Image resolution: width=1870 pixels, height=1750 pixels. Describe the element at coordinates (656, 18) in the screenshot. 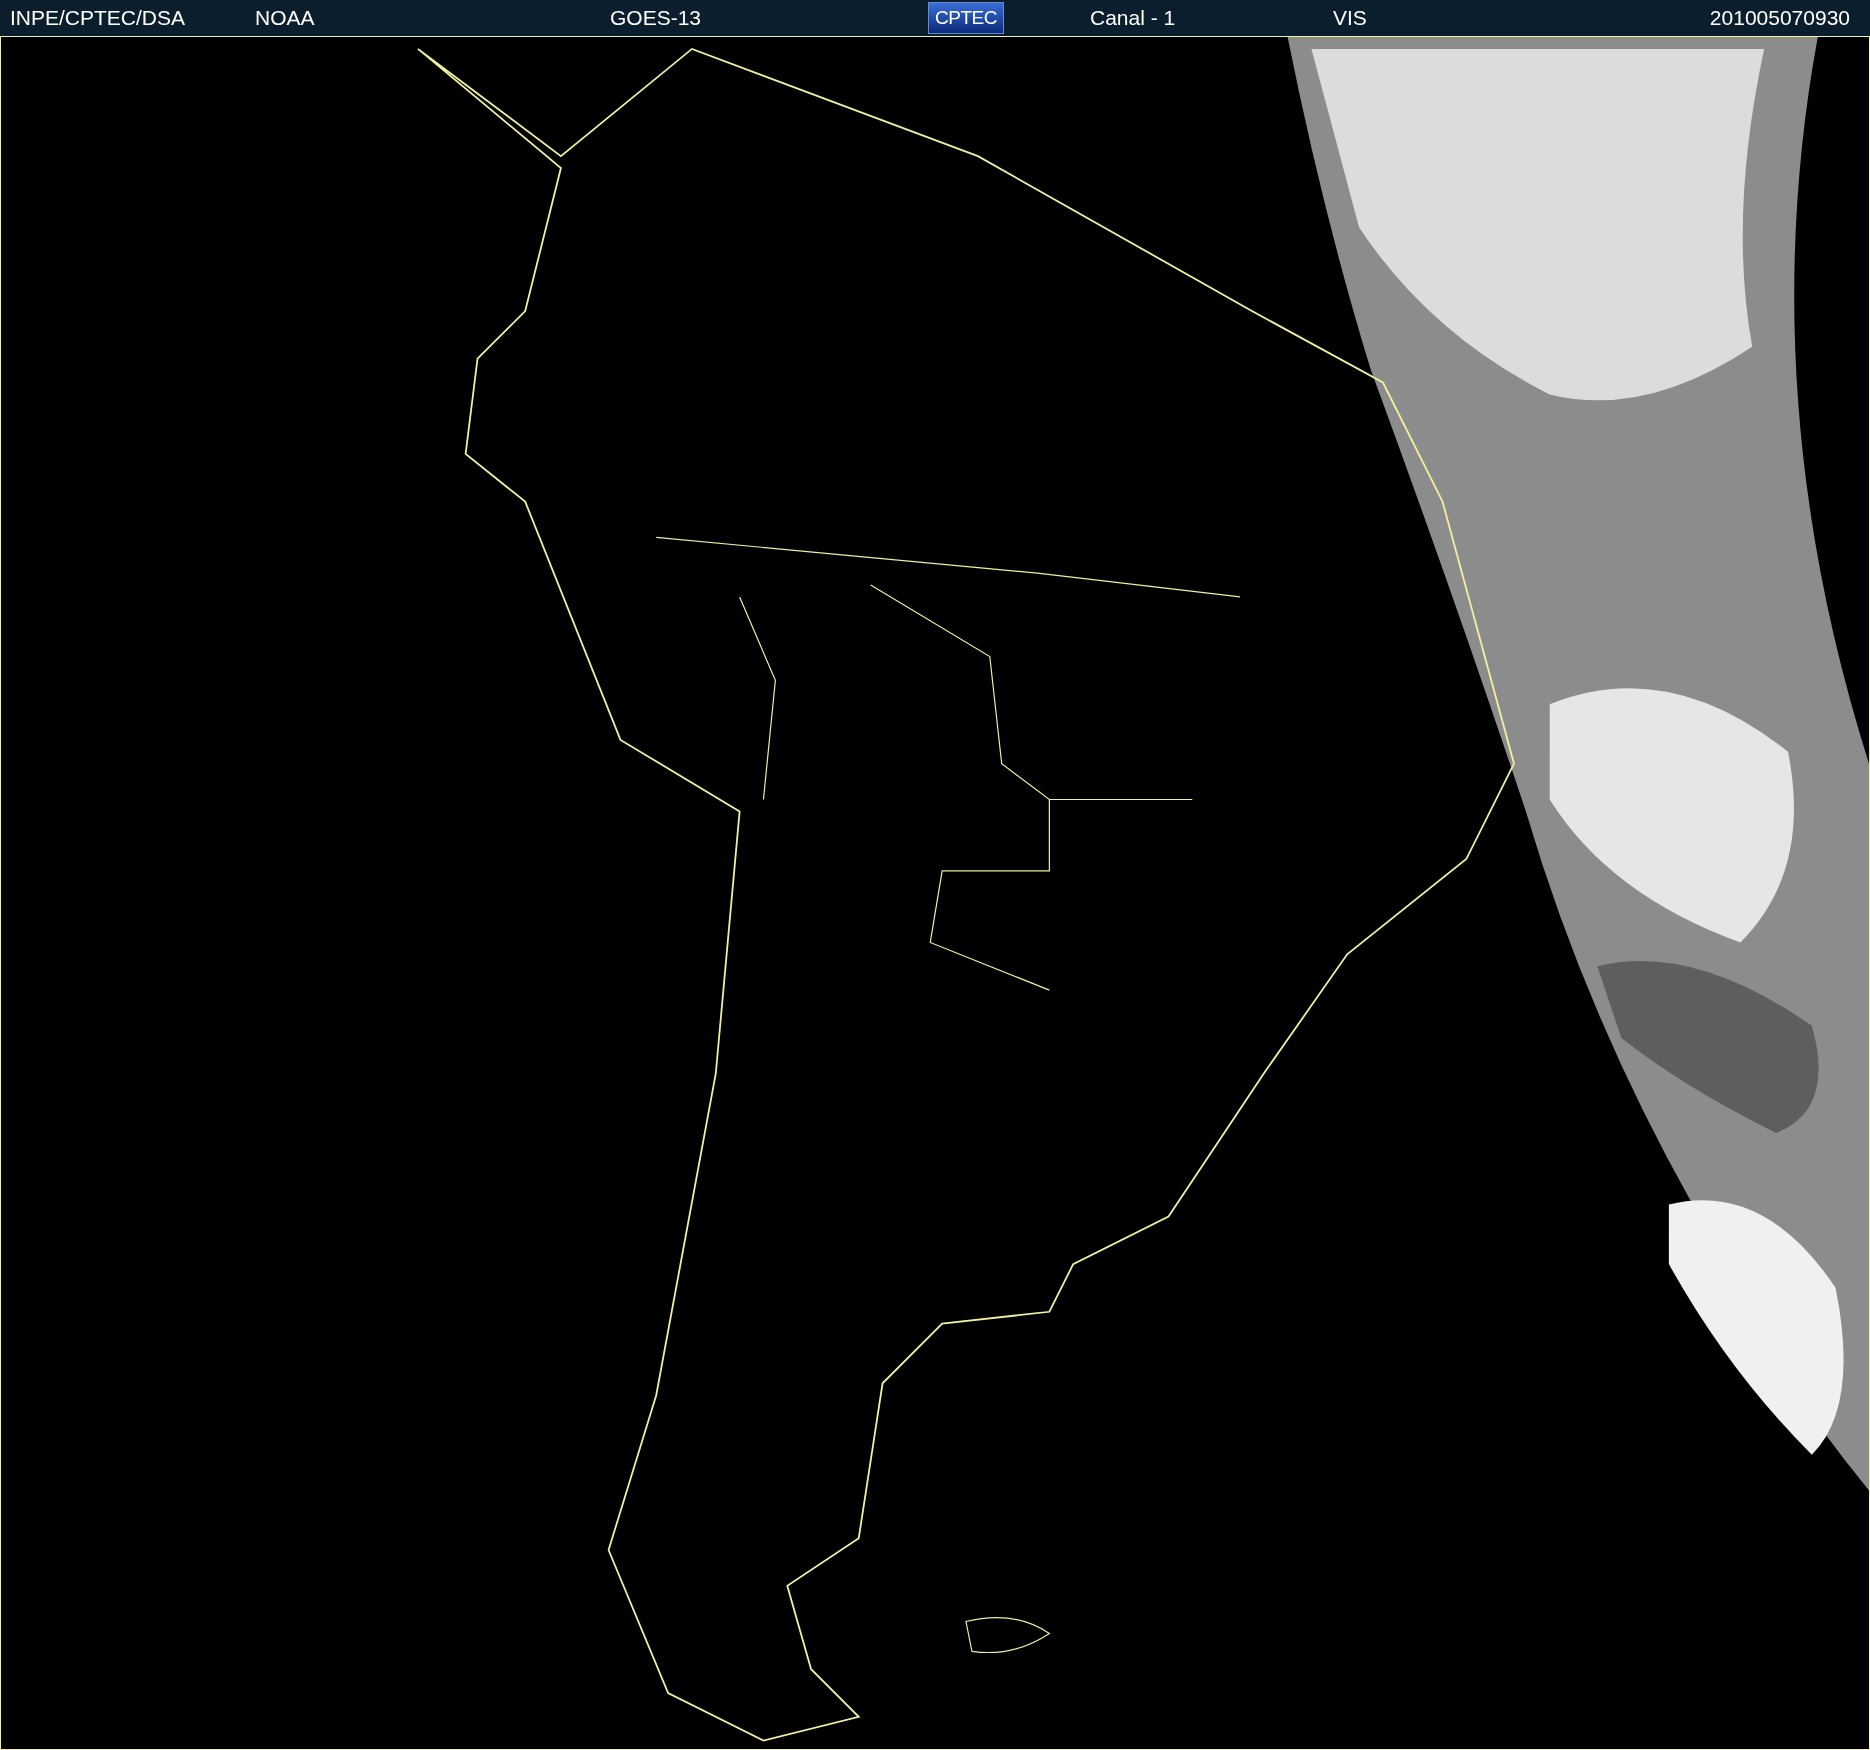

I see `header-label: GOES-13` at that location.